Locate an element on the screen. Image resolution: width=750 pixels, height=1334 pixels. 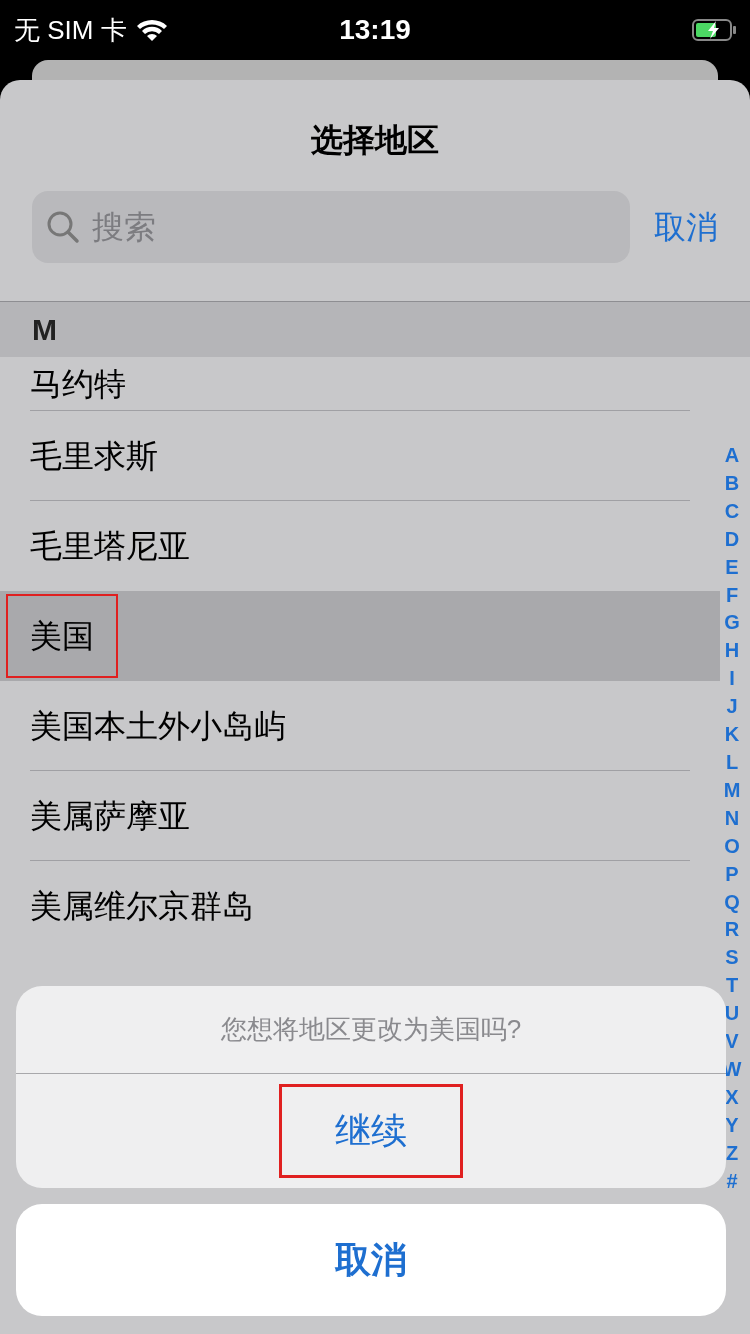
index-letter: Q is located at coordinates (732, 902).